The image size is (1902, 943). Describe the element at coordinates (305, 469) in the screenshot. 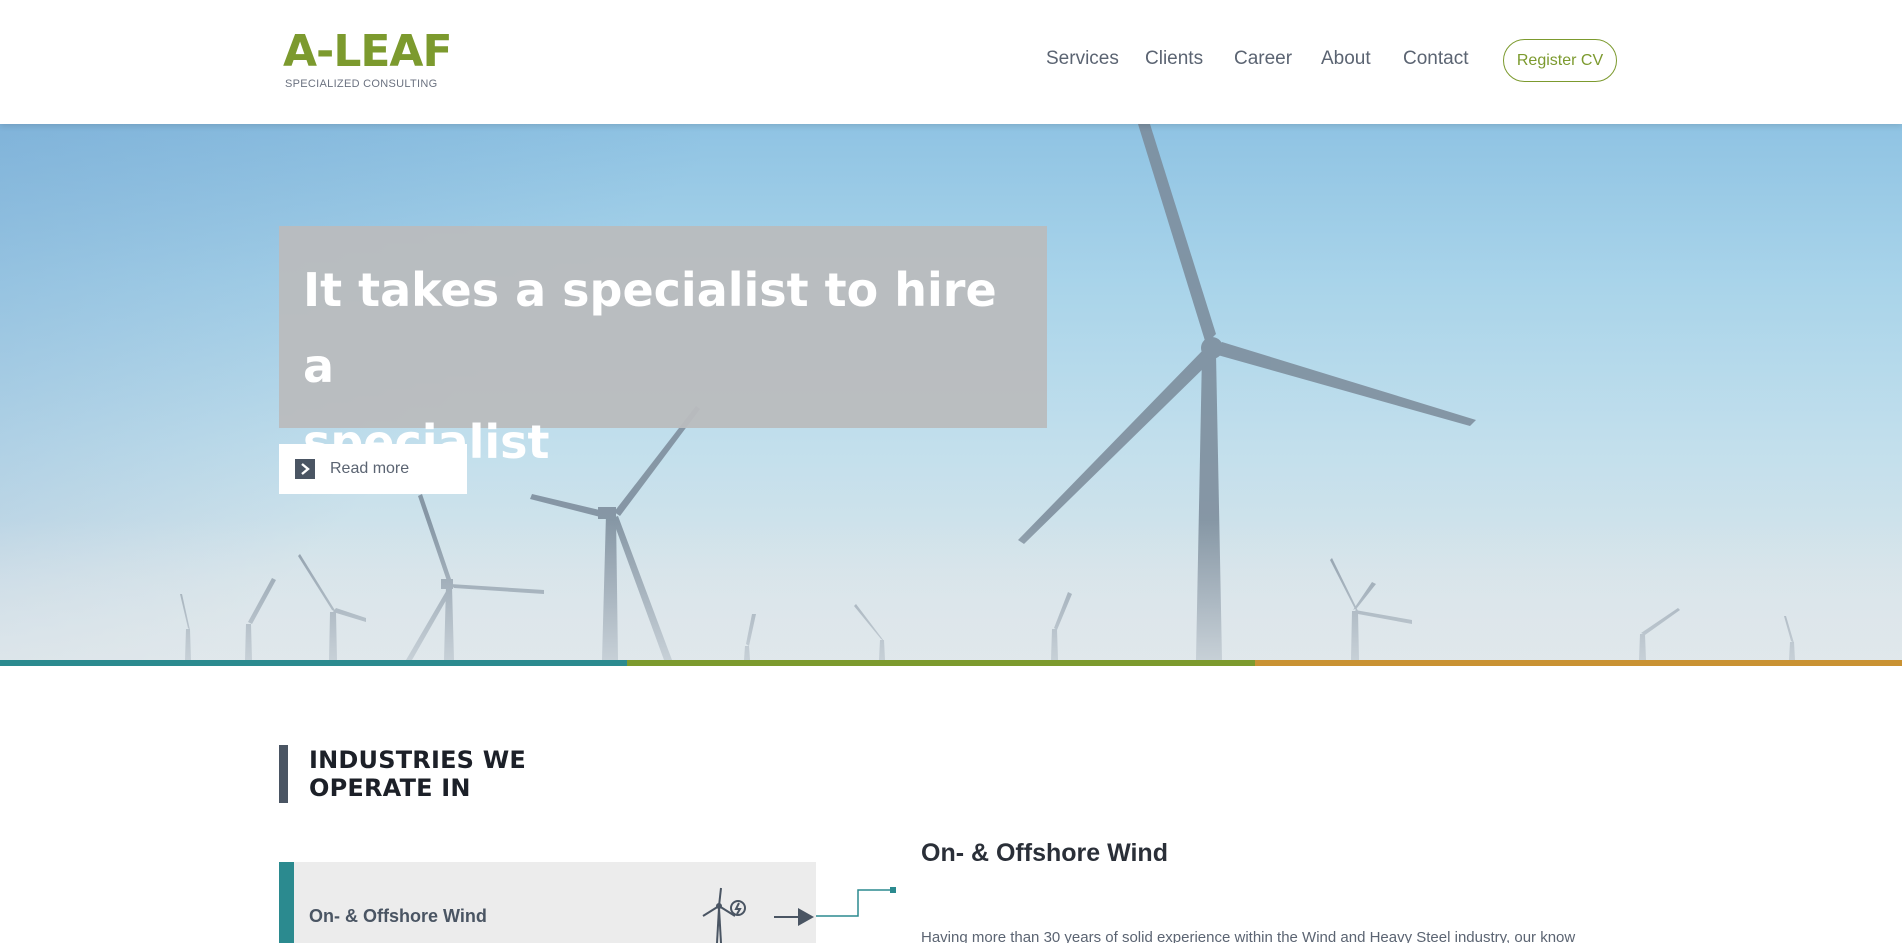

I see `chevron-right-icon` at that location.